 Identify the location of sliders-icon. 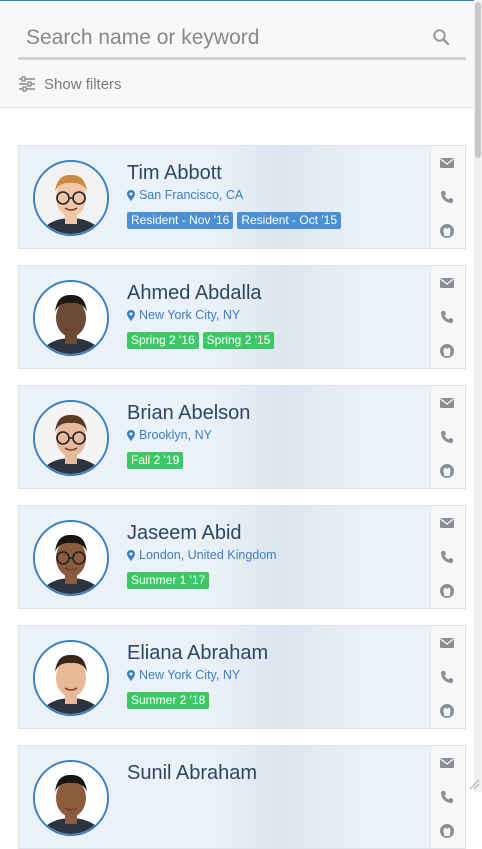
(27, 84).